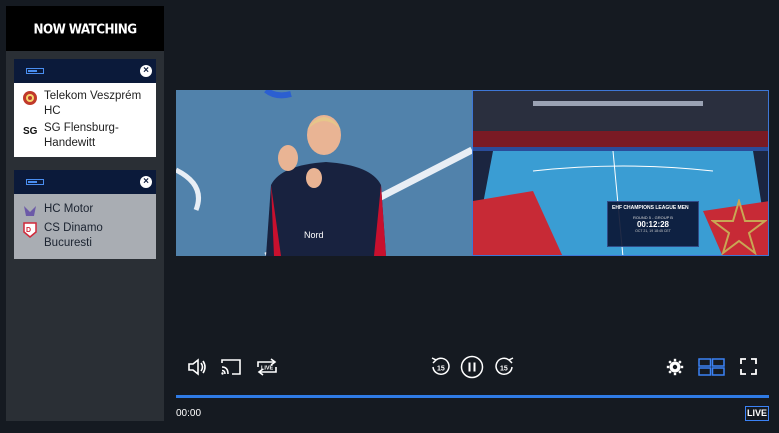 This screenshot has height=433, width=779. I want to click on team-row: D CS Dinamo Bucuresti, so click(87, 236).